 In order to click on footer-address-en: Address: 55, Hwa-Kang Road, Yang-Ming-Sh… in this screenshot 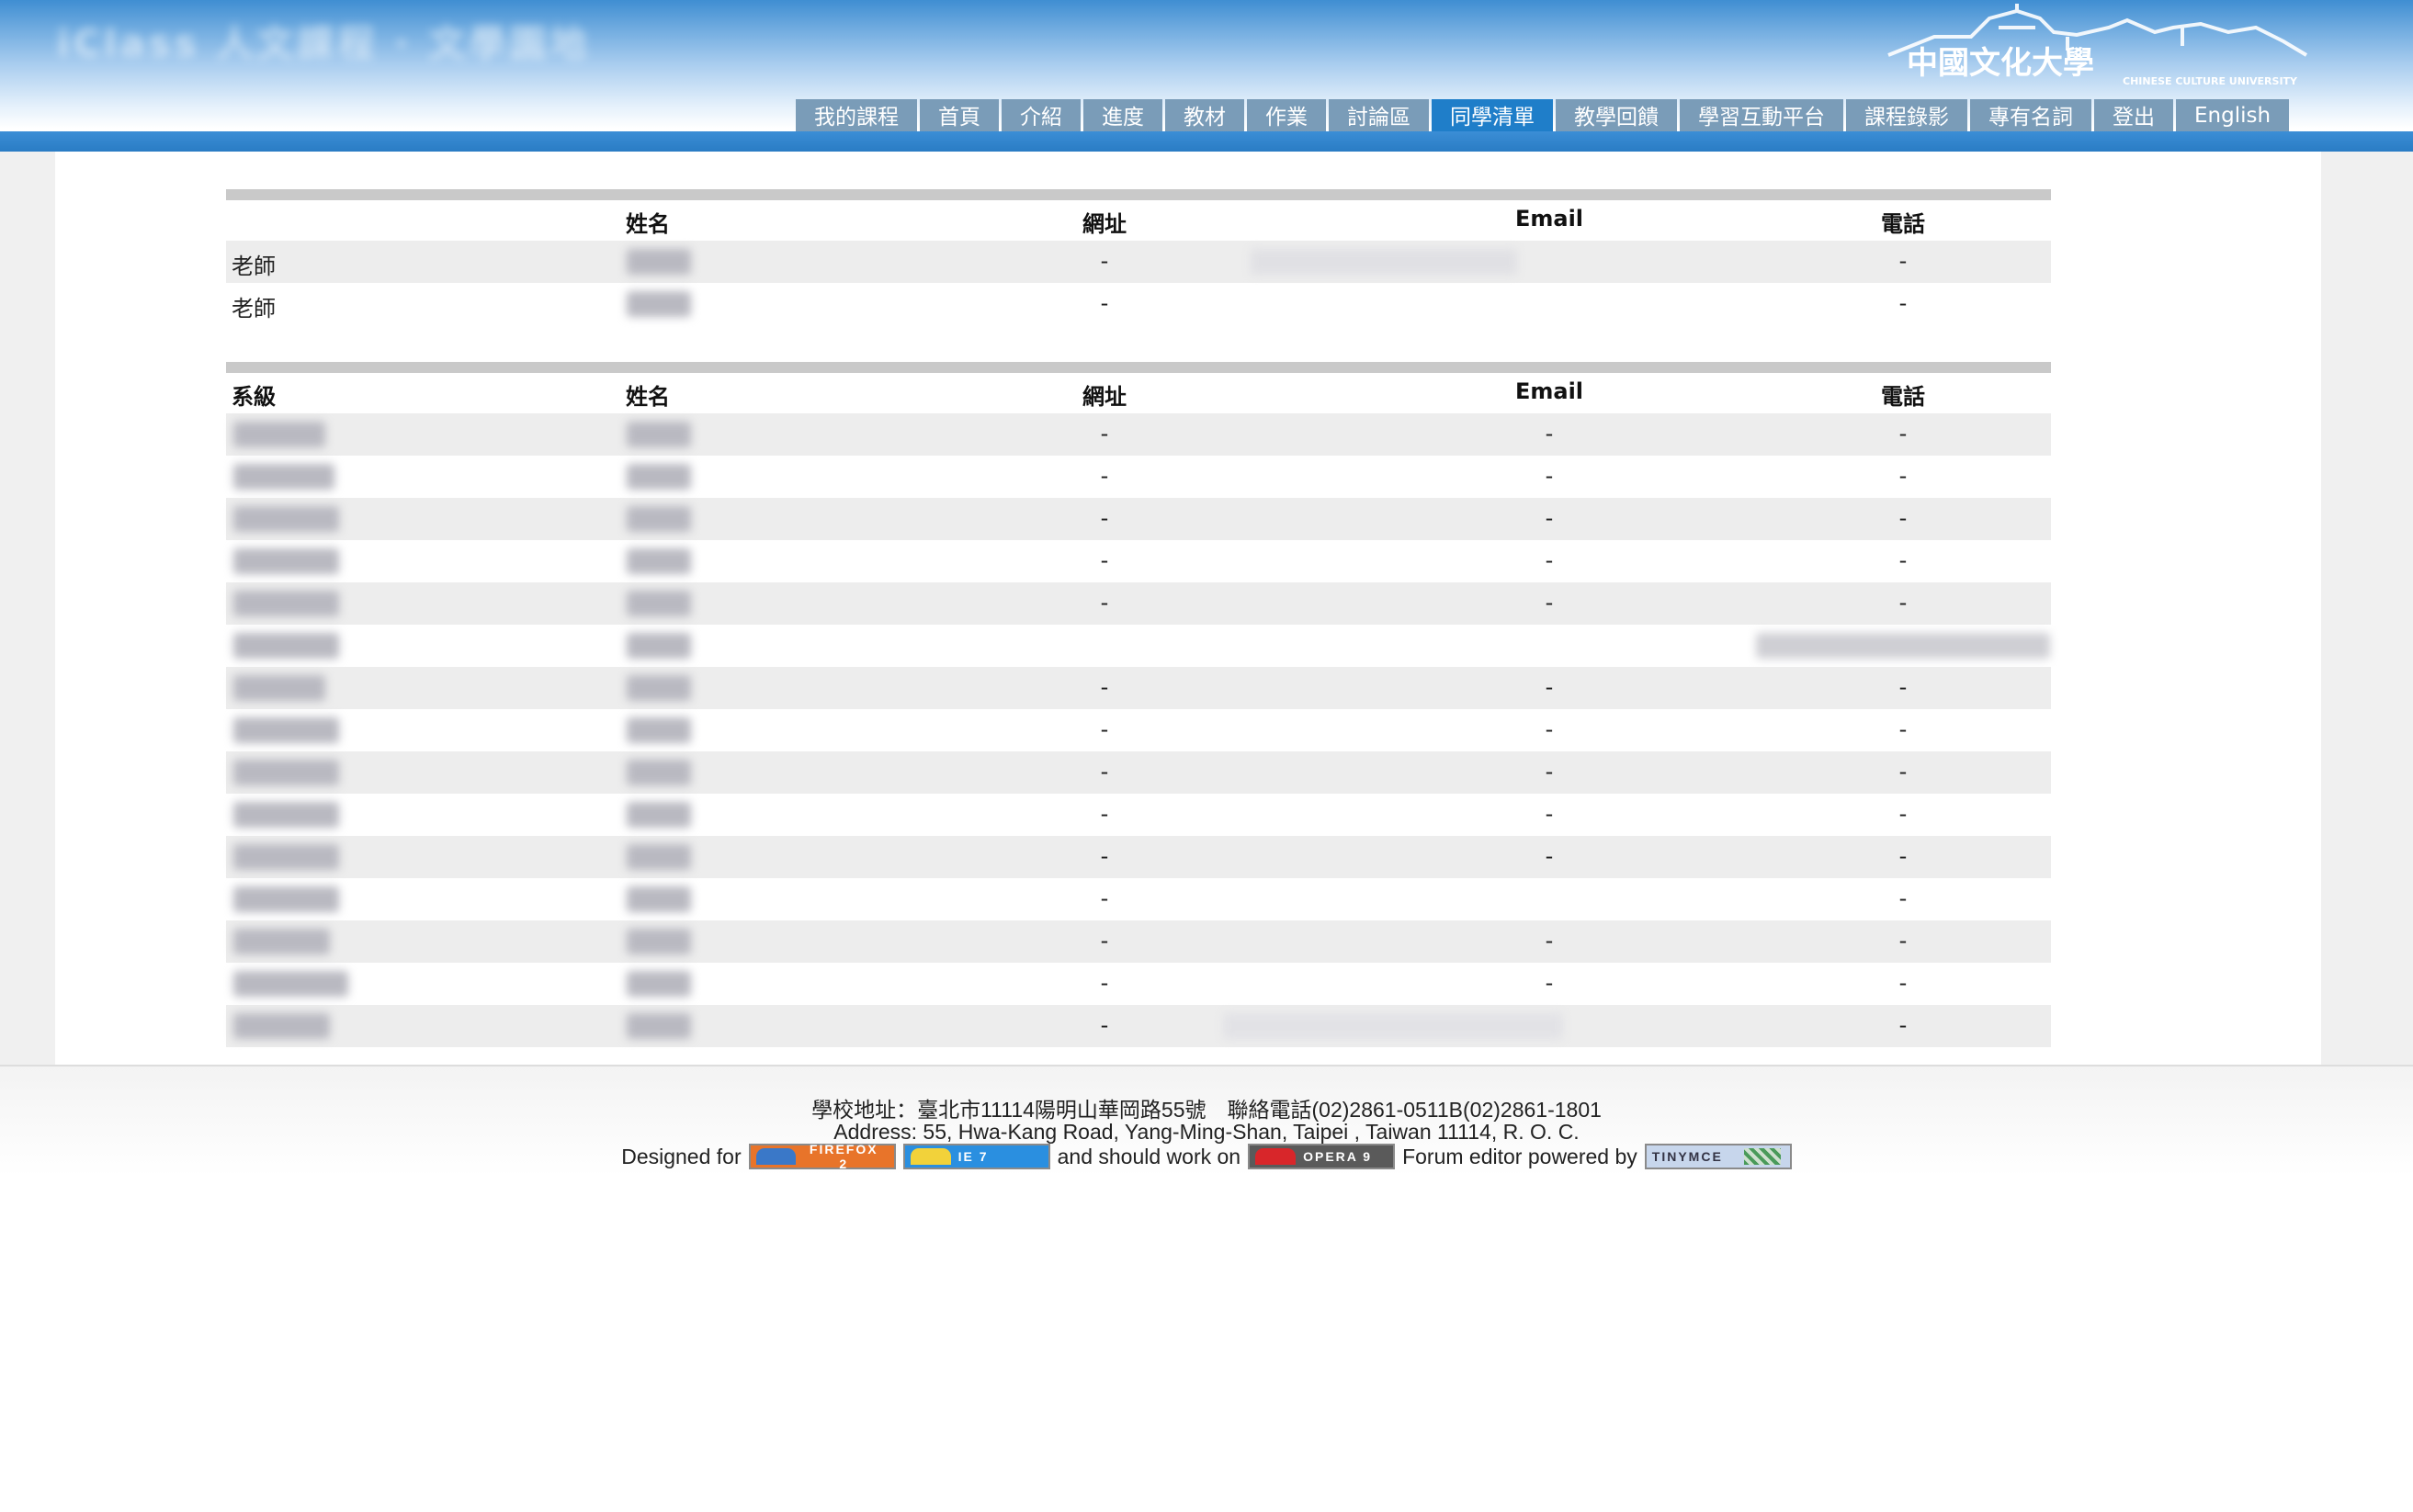, I will do `click(1206, 1132)`.